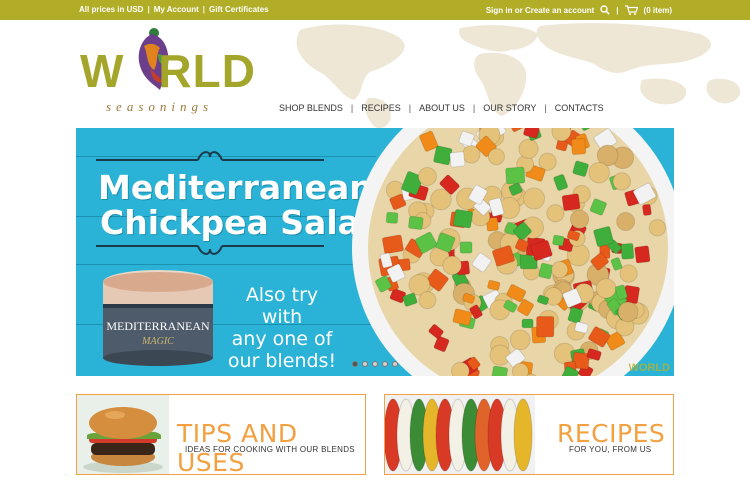 The width and height of the screenshot is (750, 483). I want to click on hero-cta-text: Also try with any one of our blends!, so click(282, 328).